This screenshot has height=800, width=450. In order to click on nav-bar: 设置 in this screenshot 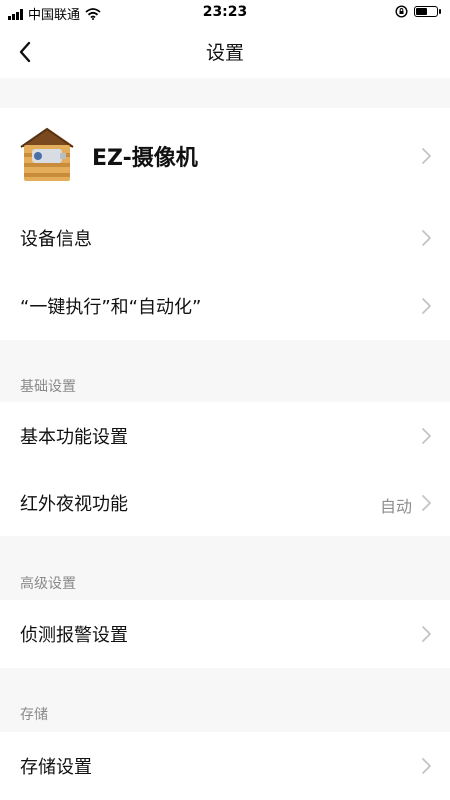, I will do `click(225, 52)`.